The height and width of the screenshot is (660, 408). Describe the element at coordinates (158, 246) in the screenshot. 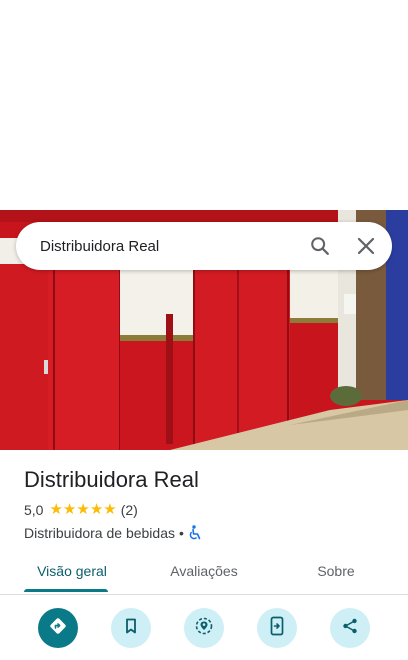

I see `search-input: Distribuidora Real` at that location.